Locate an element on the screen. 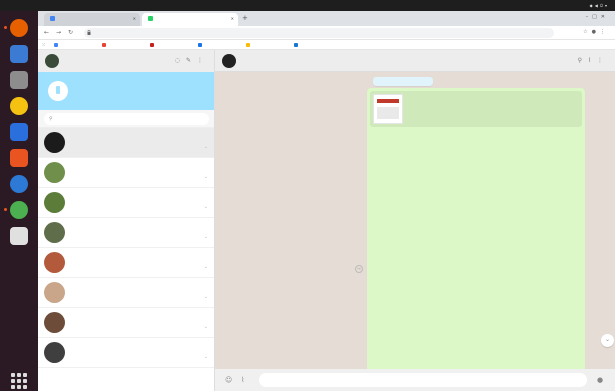 This screenshot has height=391, width=615. browser-tab-1: ✕ is located at coordinates (92, 19).